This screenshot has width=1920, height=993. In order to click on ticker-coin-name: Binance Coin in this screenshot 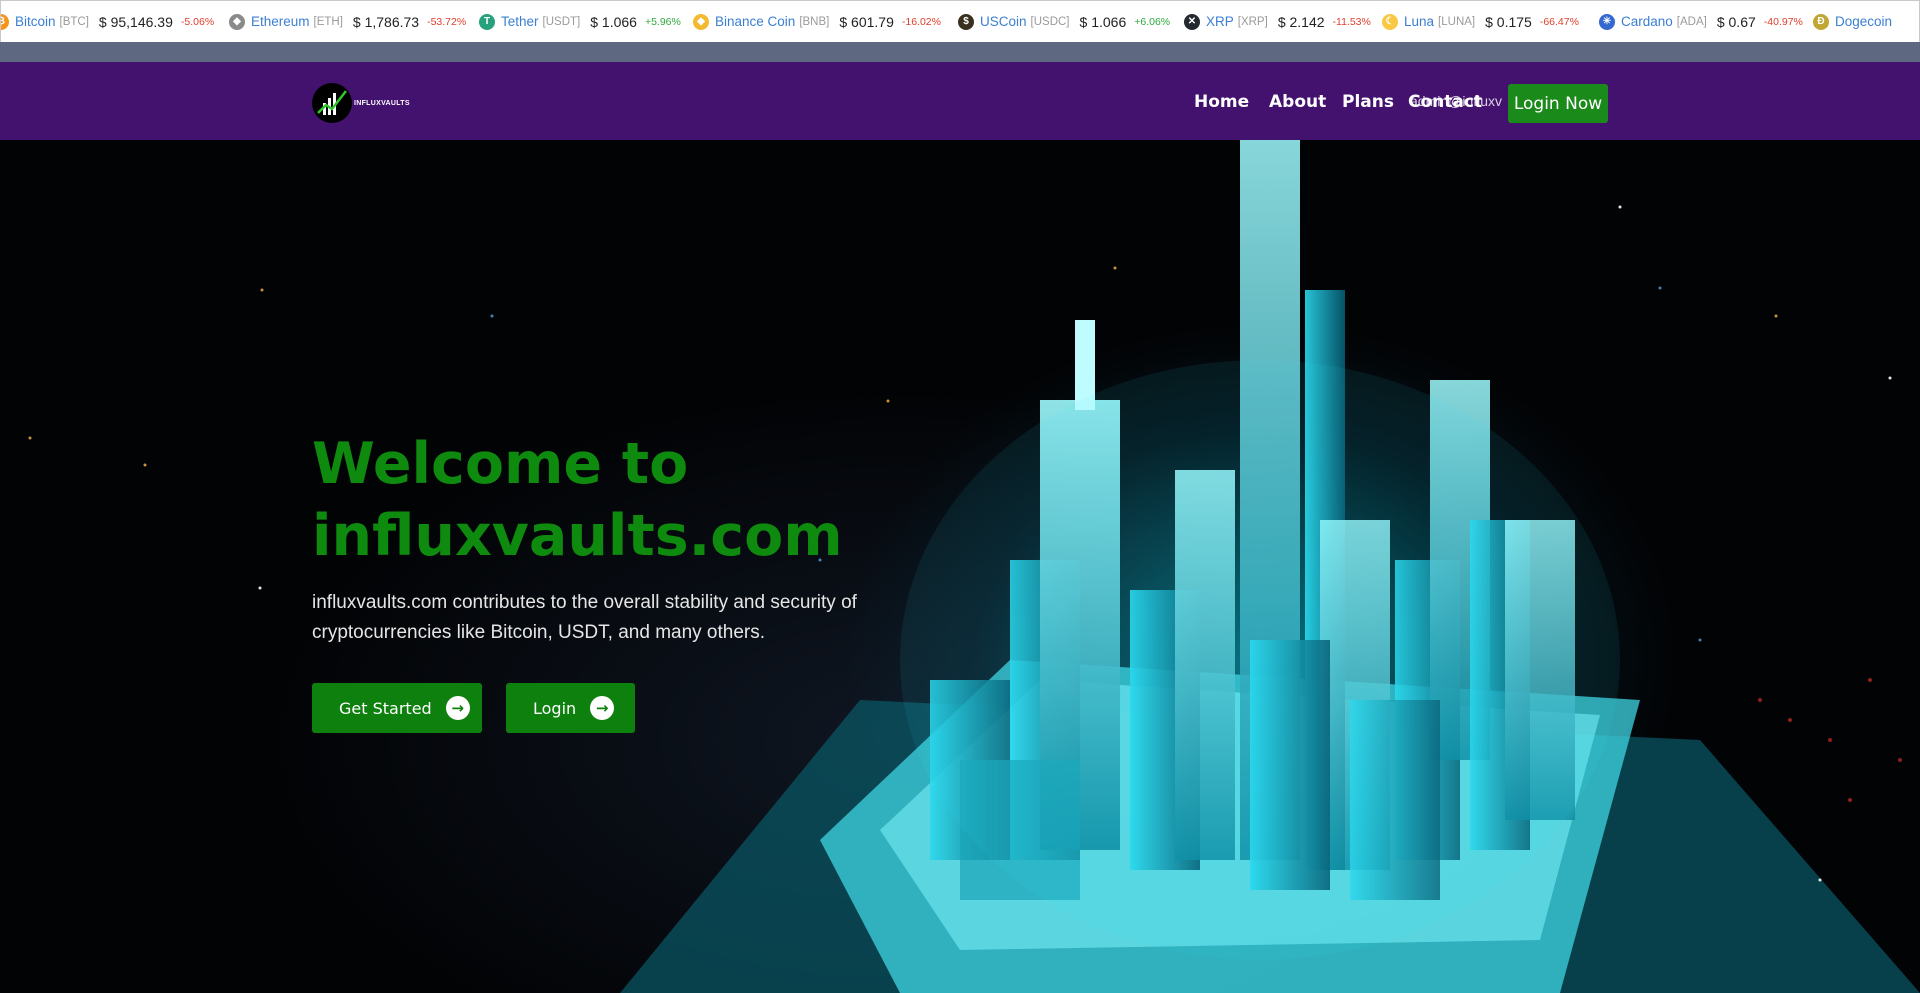, I will do `click(755, 21)`.